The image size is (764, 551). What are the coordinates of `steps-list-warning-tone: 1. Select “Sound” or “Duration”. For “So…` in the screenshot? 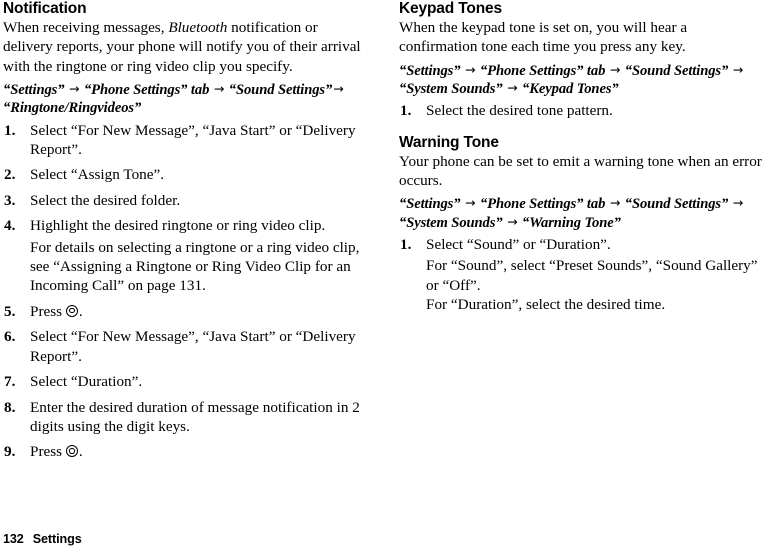 It's located at (581, 275).